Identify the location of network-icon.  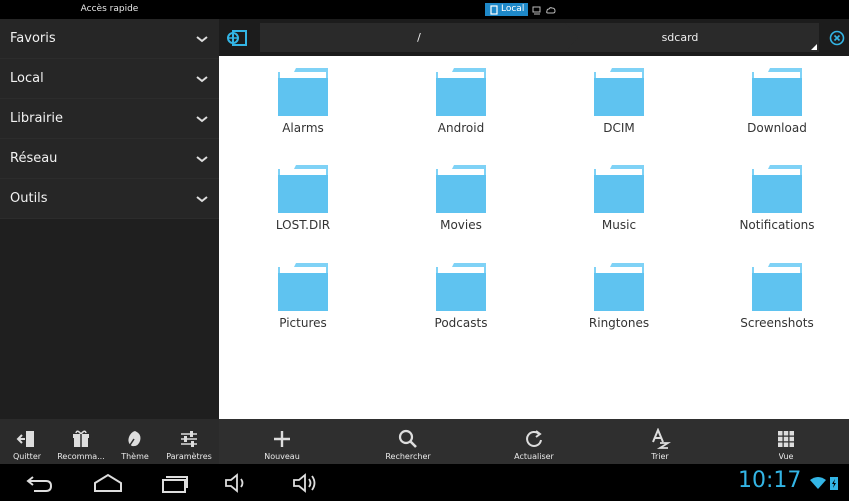
(537, 10).